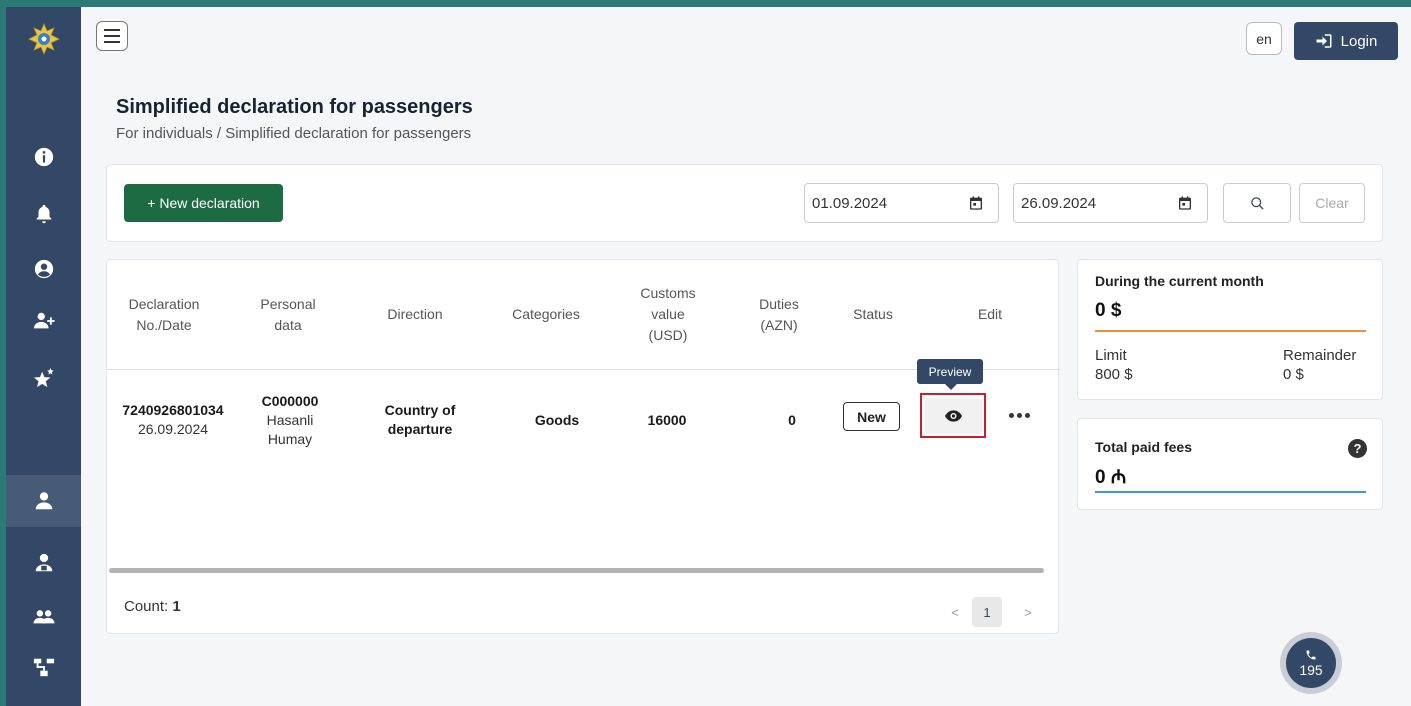 The width and height of the screenshot is (1411, 706). What do you see at coordinates (546, 314) in the screenshot?
I see `column-header-categories: Categories` at bounding box center [546, 314].